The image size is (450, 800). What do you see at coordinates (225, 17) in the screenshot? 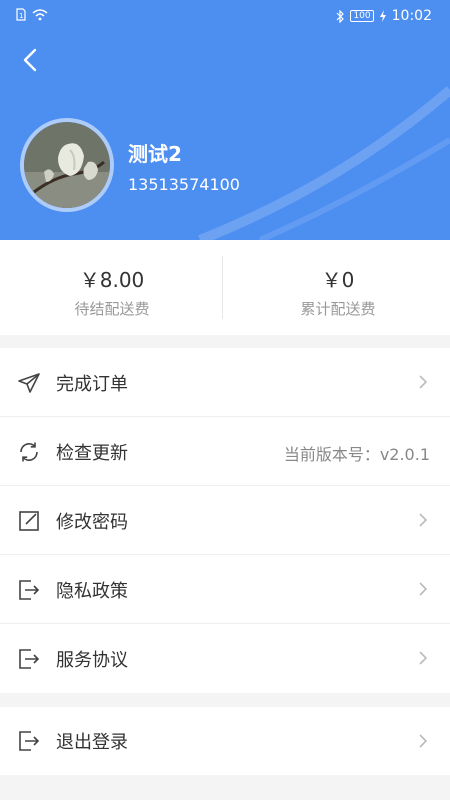
I see `status-bar: 1 100 10:02` at bounding box center [225, 17].